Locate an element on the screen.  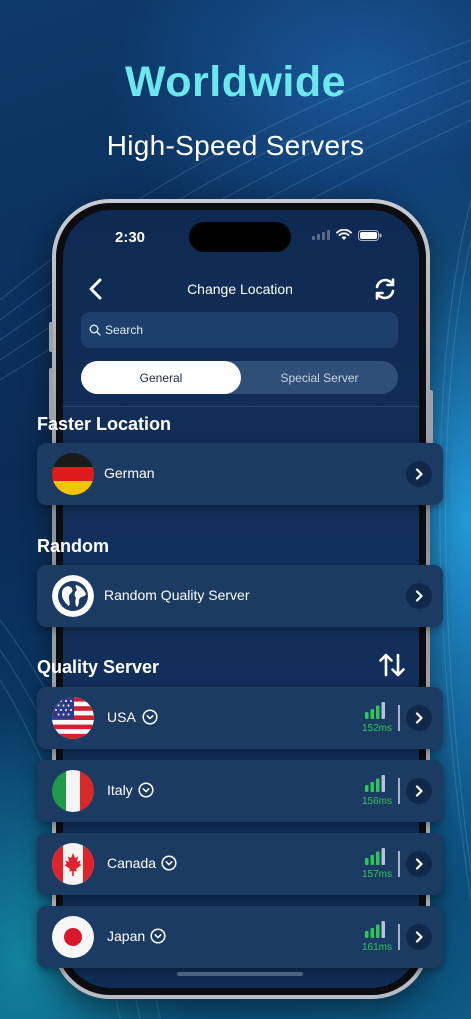
random-server-card: Random Quality Server is located at coordinates (240, 596).